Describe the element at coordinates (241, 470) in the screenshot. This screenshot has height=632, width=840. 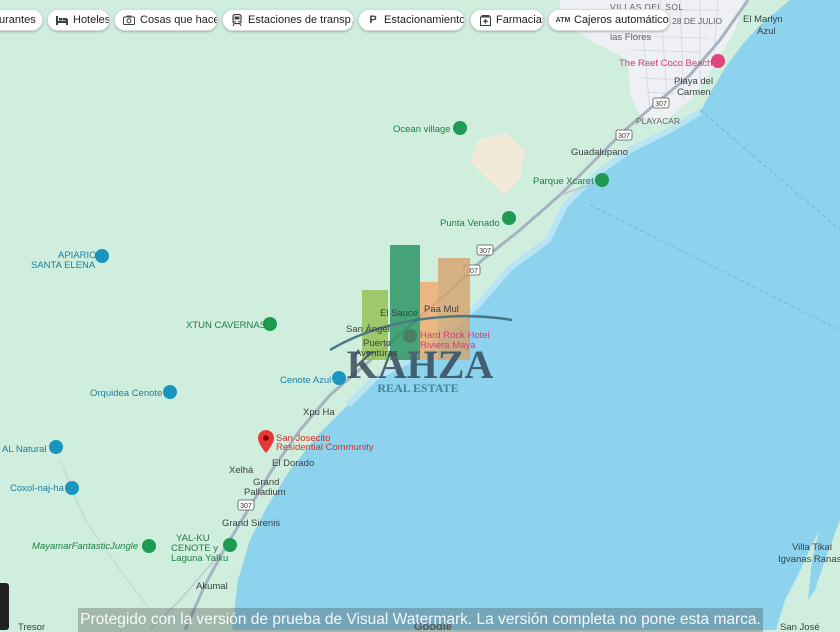
I see `label-xelha: Xelhá` at that location.